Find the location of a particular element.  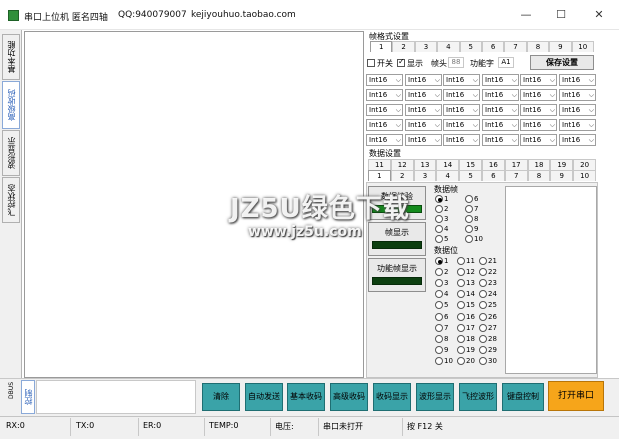

data-settings-tab: 8 is located at coordinates (539, 175).